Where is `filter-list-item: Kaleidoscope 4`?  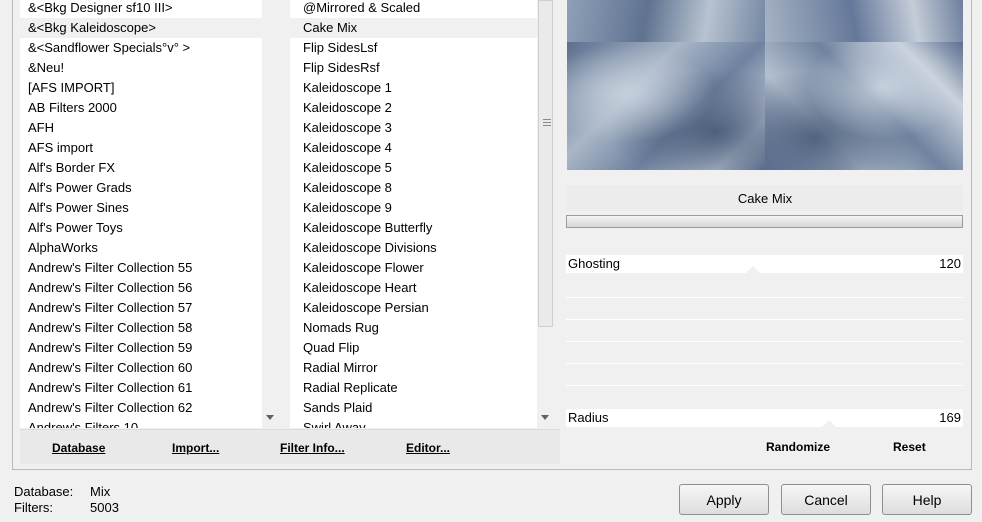 filter-list-item: Kaleidoscope 4 is located at coordinates (414, 148).